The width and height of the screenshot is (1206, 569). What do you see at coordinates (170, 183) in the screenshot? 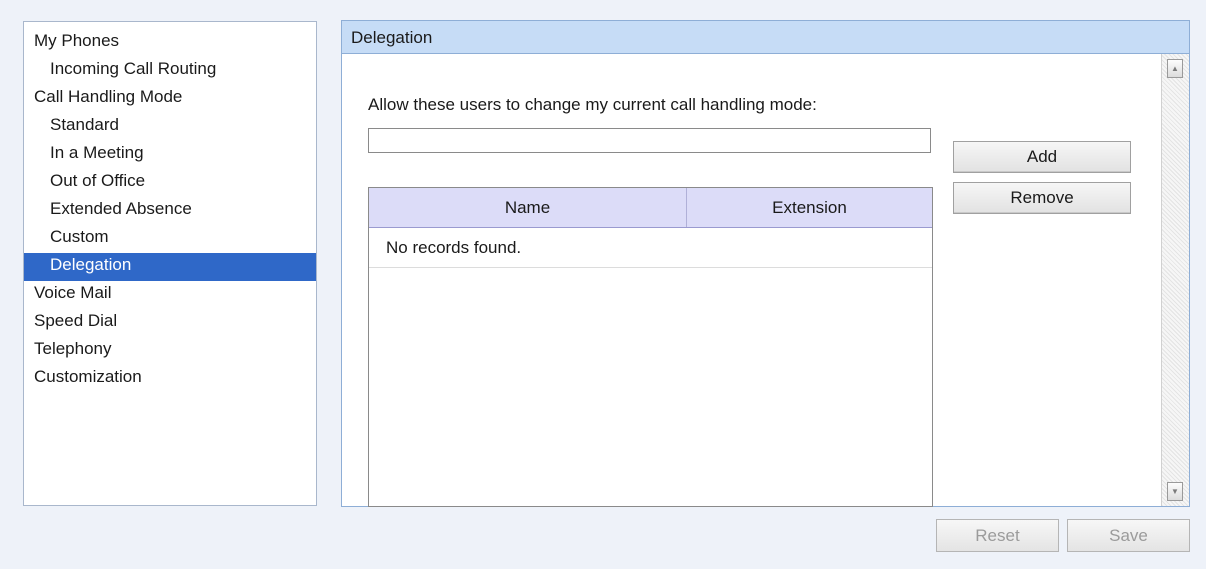
I see `sidebar-item-out-of-office: Out of Office` at bounding box center [170, 183].